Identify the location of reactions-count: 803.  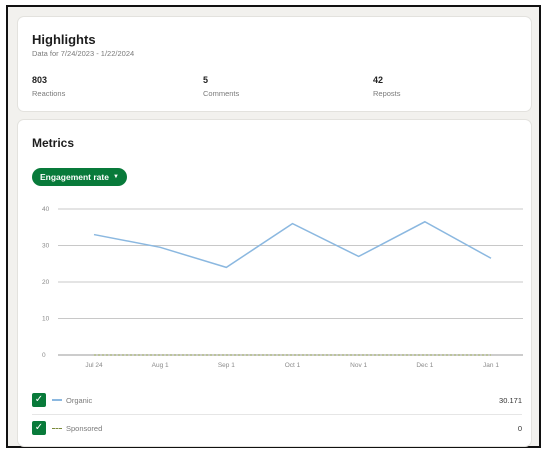
(40, 80).